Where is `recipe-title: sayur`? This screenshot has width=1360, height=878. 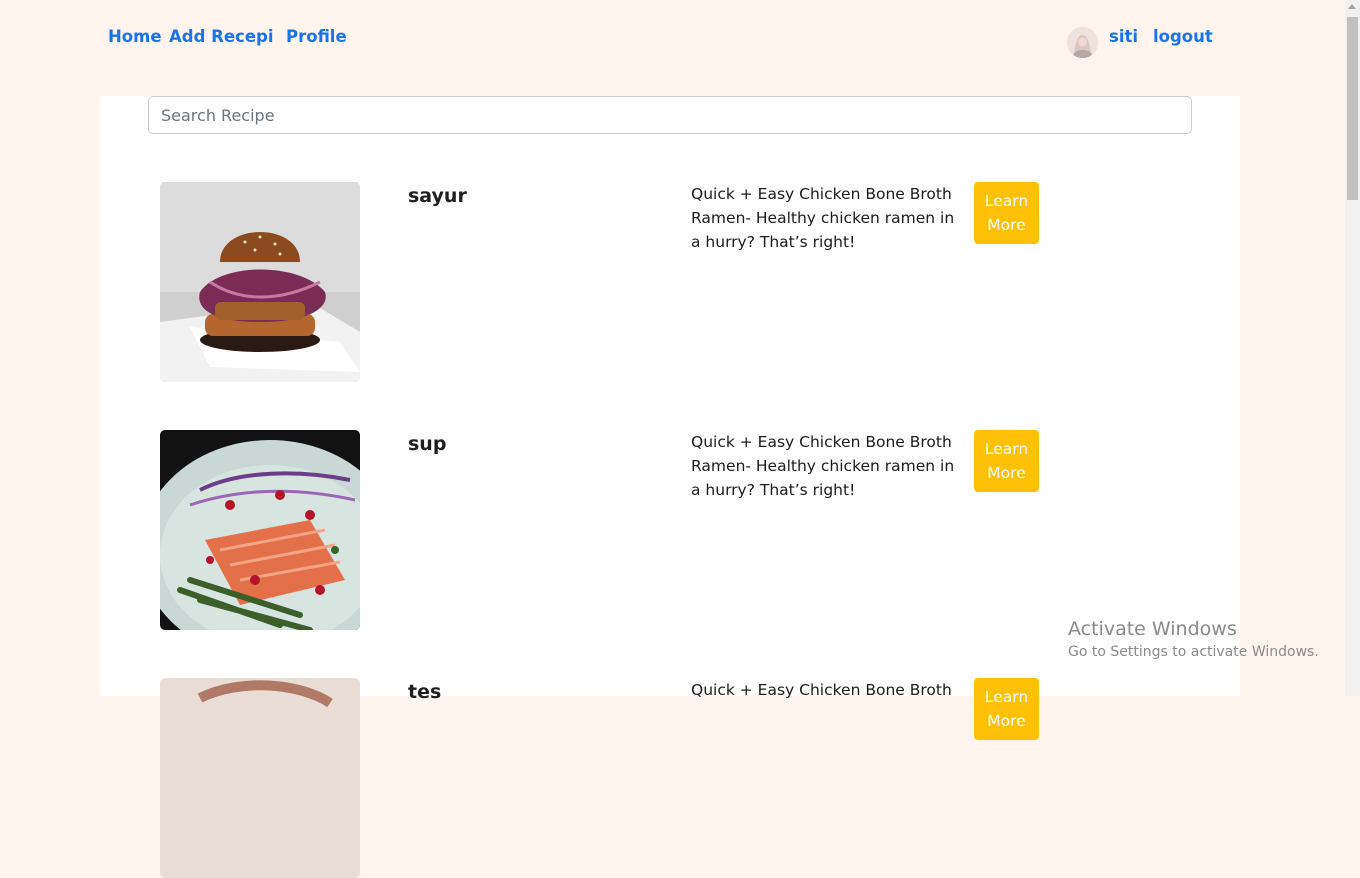
recipe-title: sayur is located at coordinates (437, 196).